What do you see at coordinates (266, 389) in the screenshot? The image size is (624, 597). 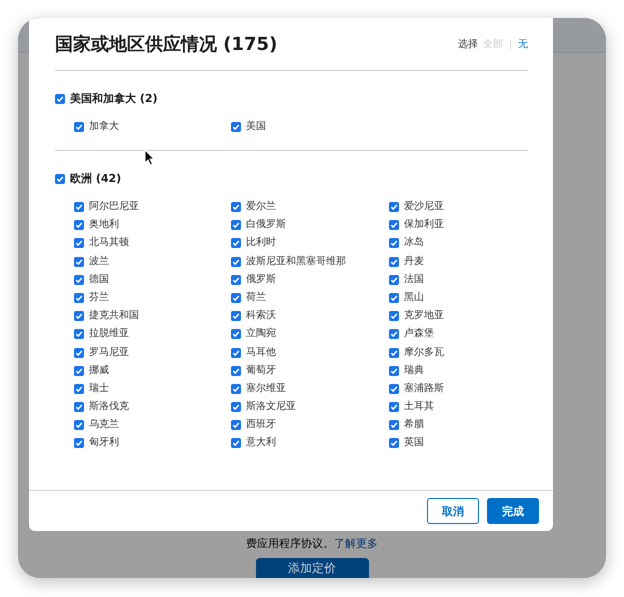 I see `country-label: 塞尔维亚` at bounding box center [266, 389].